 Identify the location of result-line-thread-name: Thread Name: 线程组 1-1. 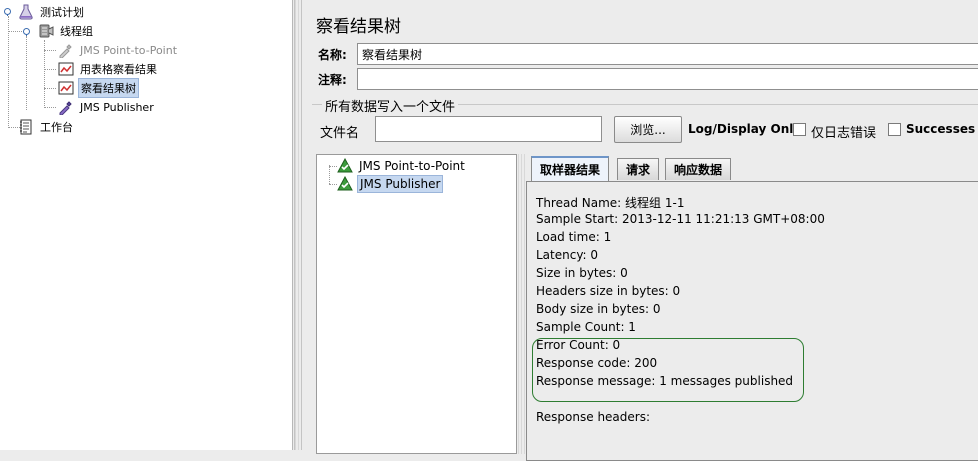
(610, 203).